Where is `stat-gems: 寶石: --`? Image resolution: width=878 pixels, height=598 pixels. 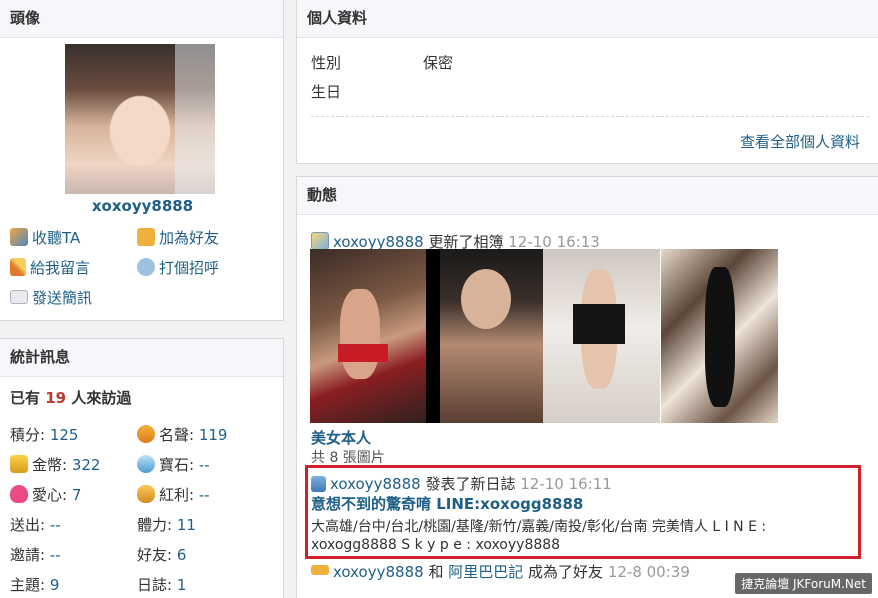 stat-gems: 寶石: -- is located at coordinates (173, 464).